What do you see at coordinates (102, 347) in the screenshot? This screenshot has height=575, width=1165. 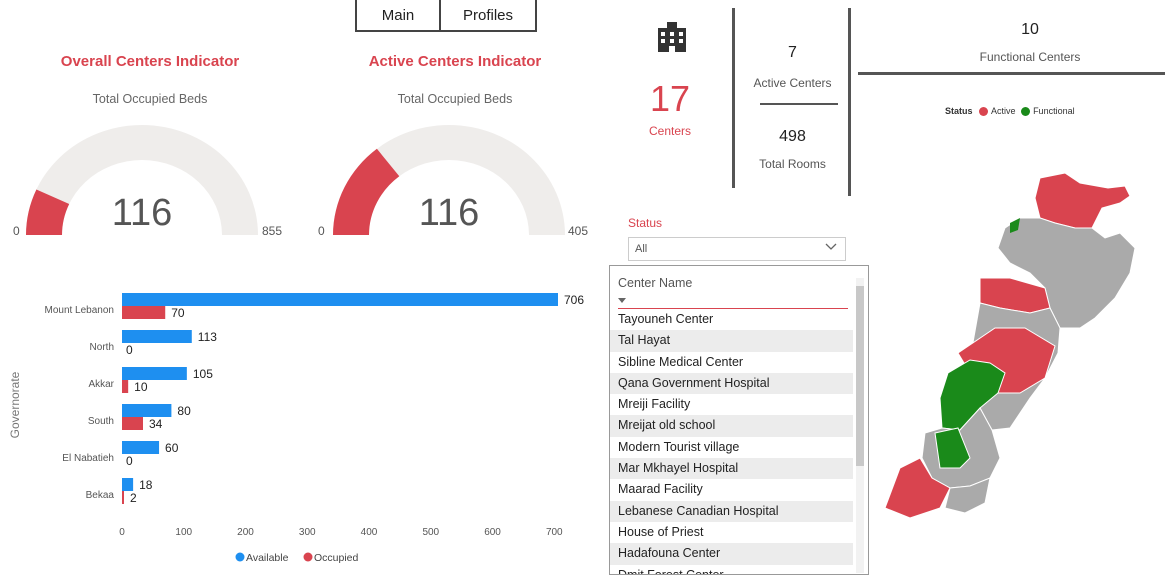 I see `category-label: North` at bounding box center [102, 347].